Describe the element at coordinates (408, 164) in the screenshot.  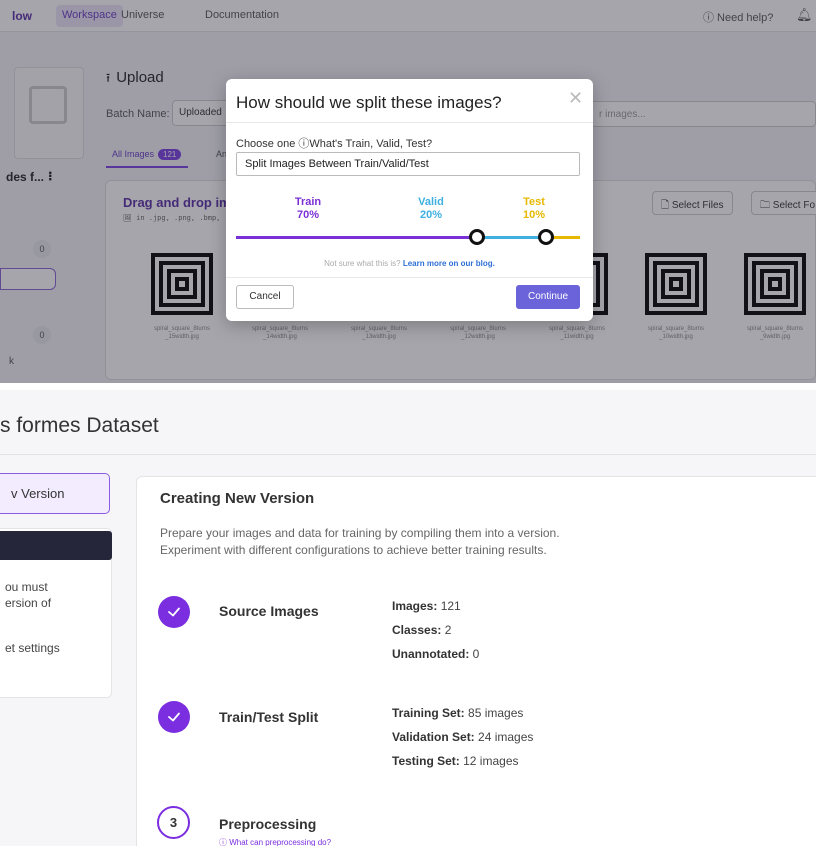
I see `split-method-select: Split Images Between Train/Valid/Test` at that location.